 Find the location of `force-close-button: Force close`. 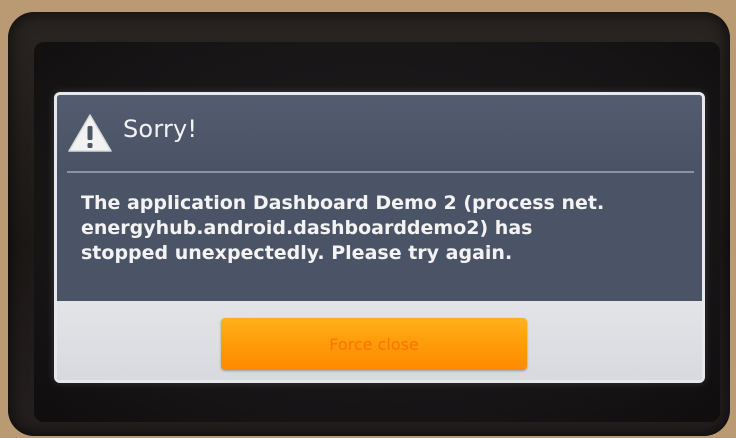

force-close-button: Force close is located at coordinates (374, 344).